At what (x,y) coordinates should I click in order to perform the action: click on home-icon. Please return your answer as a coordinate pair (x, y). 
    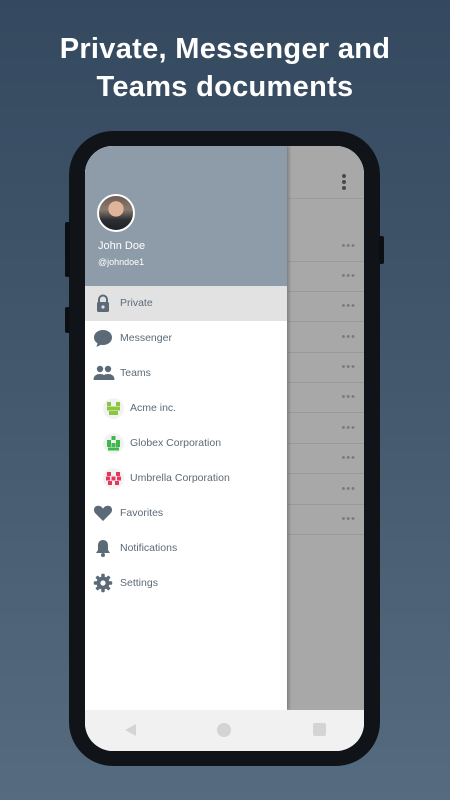
    Looking at the image, I should click on (224, 730).